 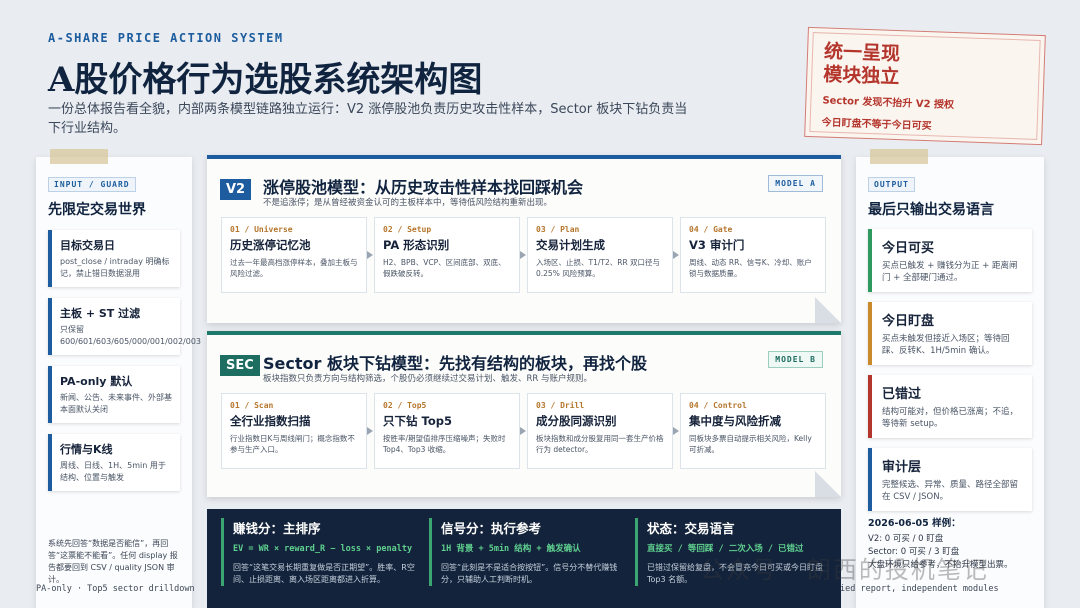 What do you see at coordinates (950, 260) in the screenshot?
I see `output-card: 今日可买买点已触发 + 赚钱分为正 + 距离闸门 + 全部硬门通过。` at bounding box center [950, 260].